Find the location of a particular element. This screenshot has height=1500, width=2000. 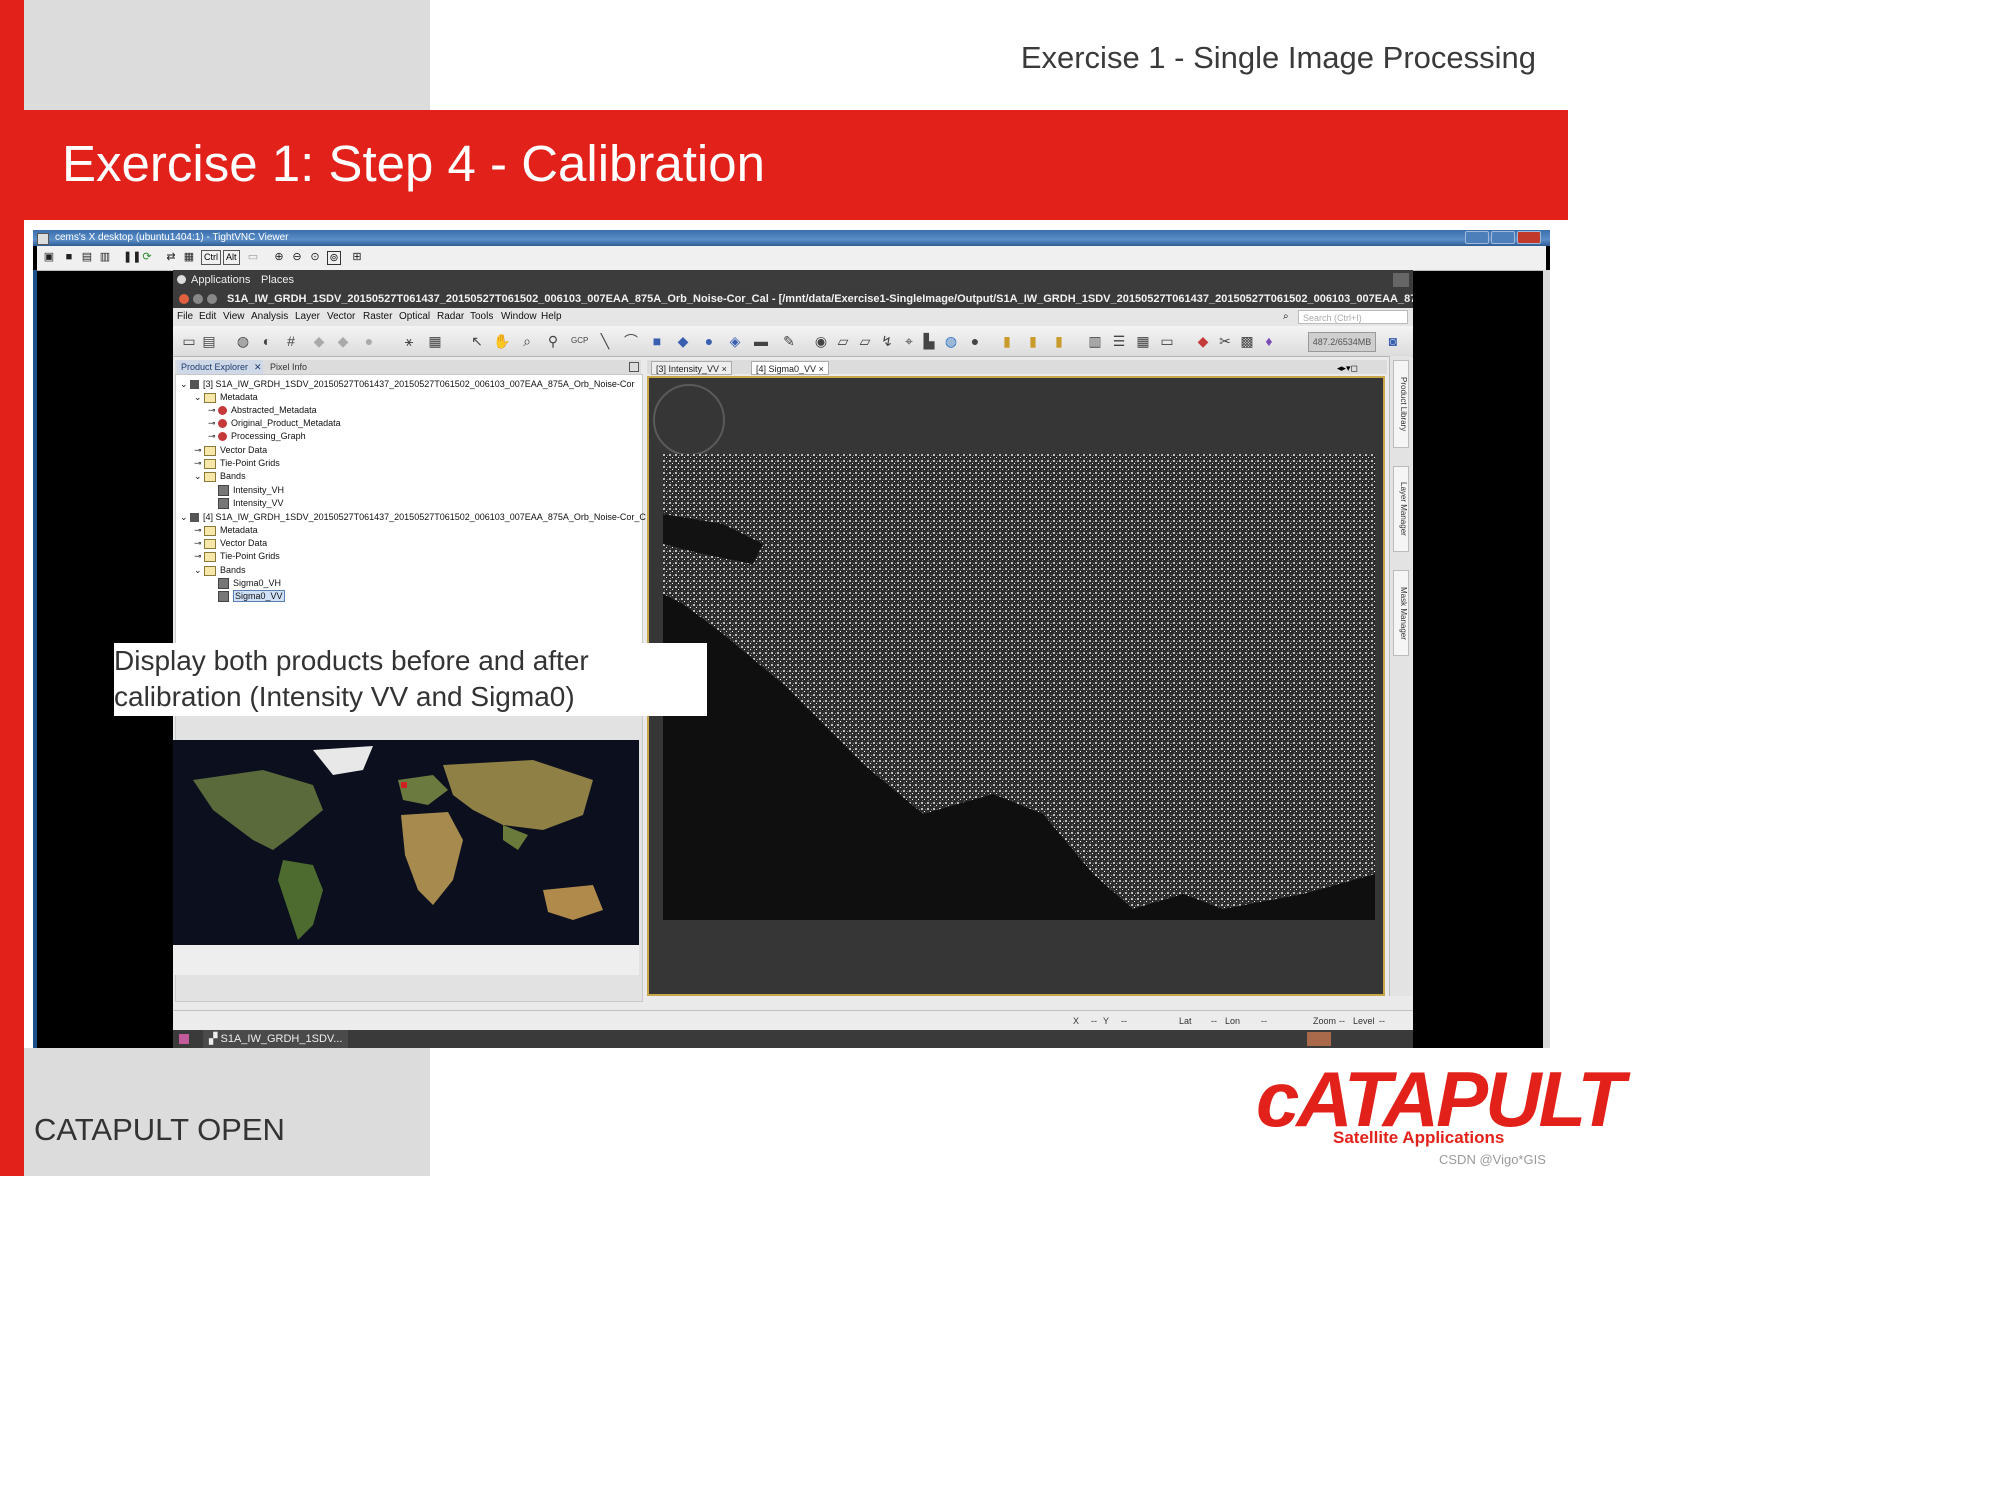

subset-icon: ✂ is located at coordinates (1225, 341).